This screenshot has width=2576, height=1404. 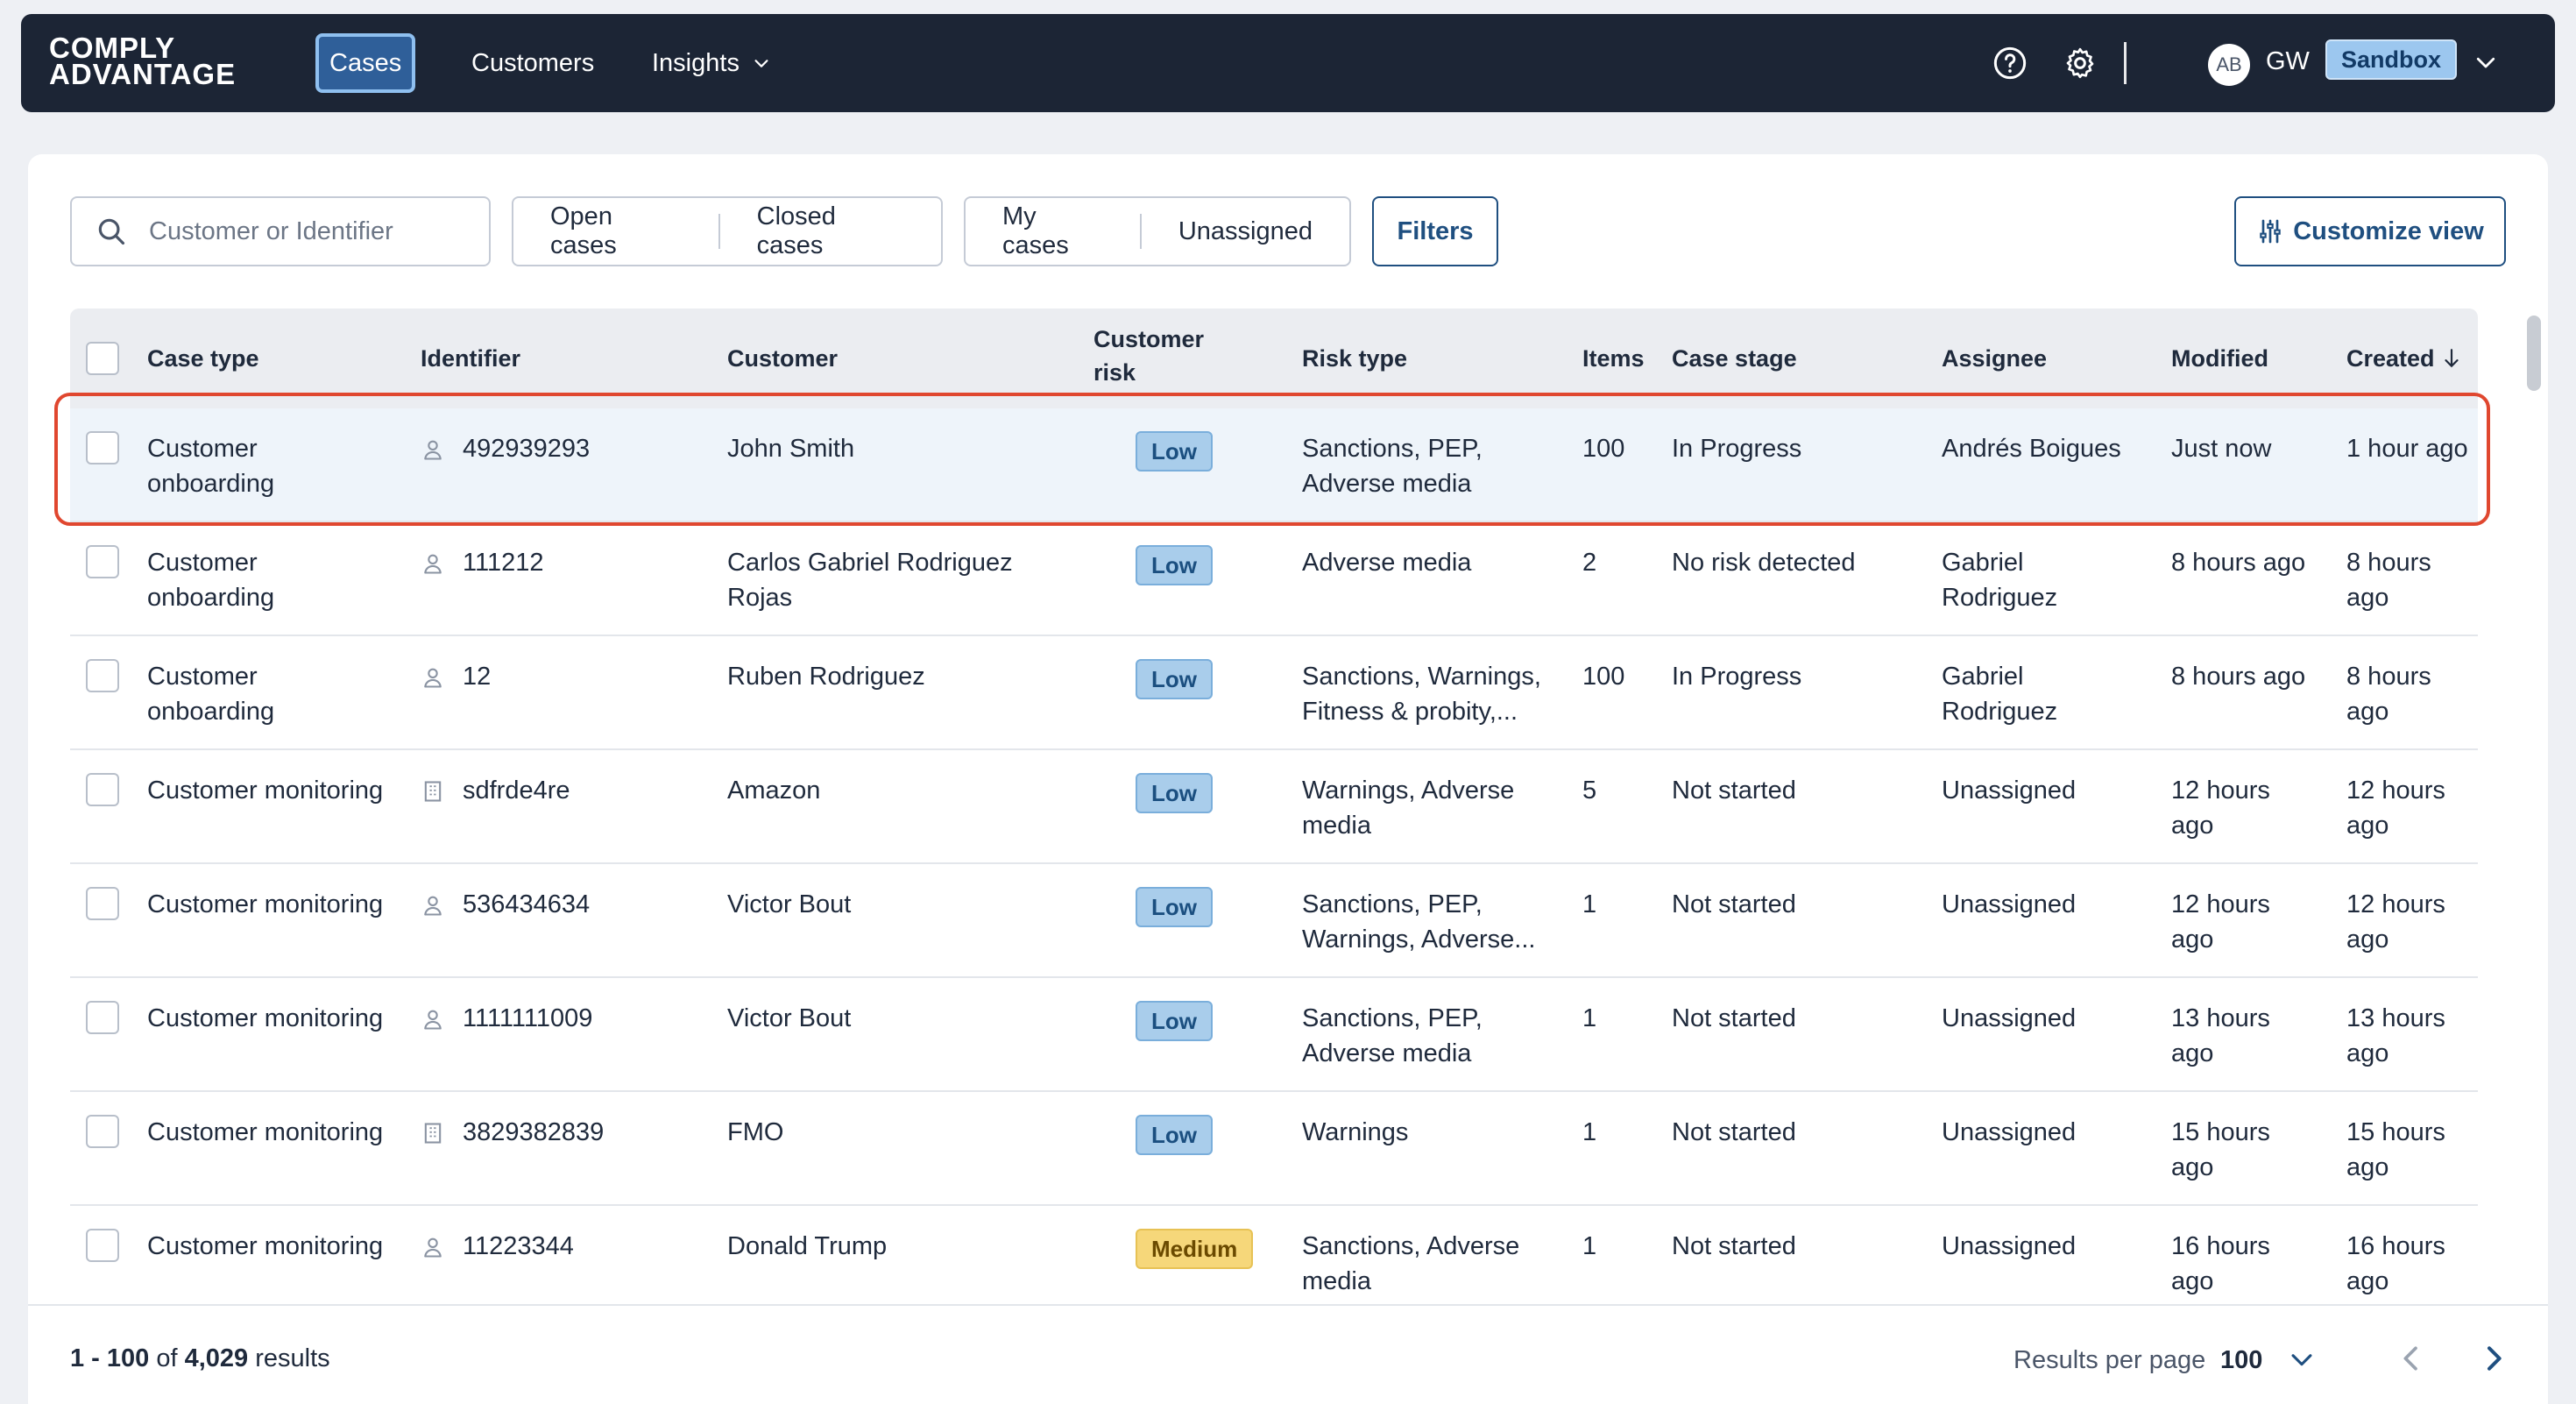 What do you see at coordinates (477, 677) in the screenshot?
I see `identifier-cell: 12` at bounding box center [477, 677].